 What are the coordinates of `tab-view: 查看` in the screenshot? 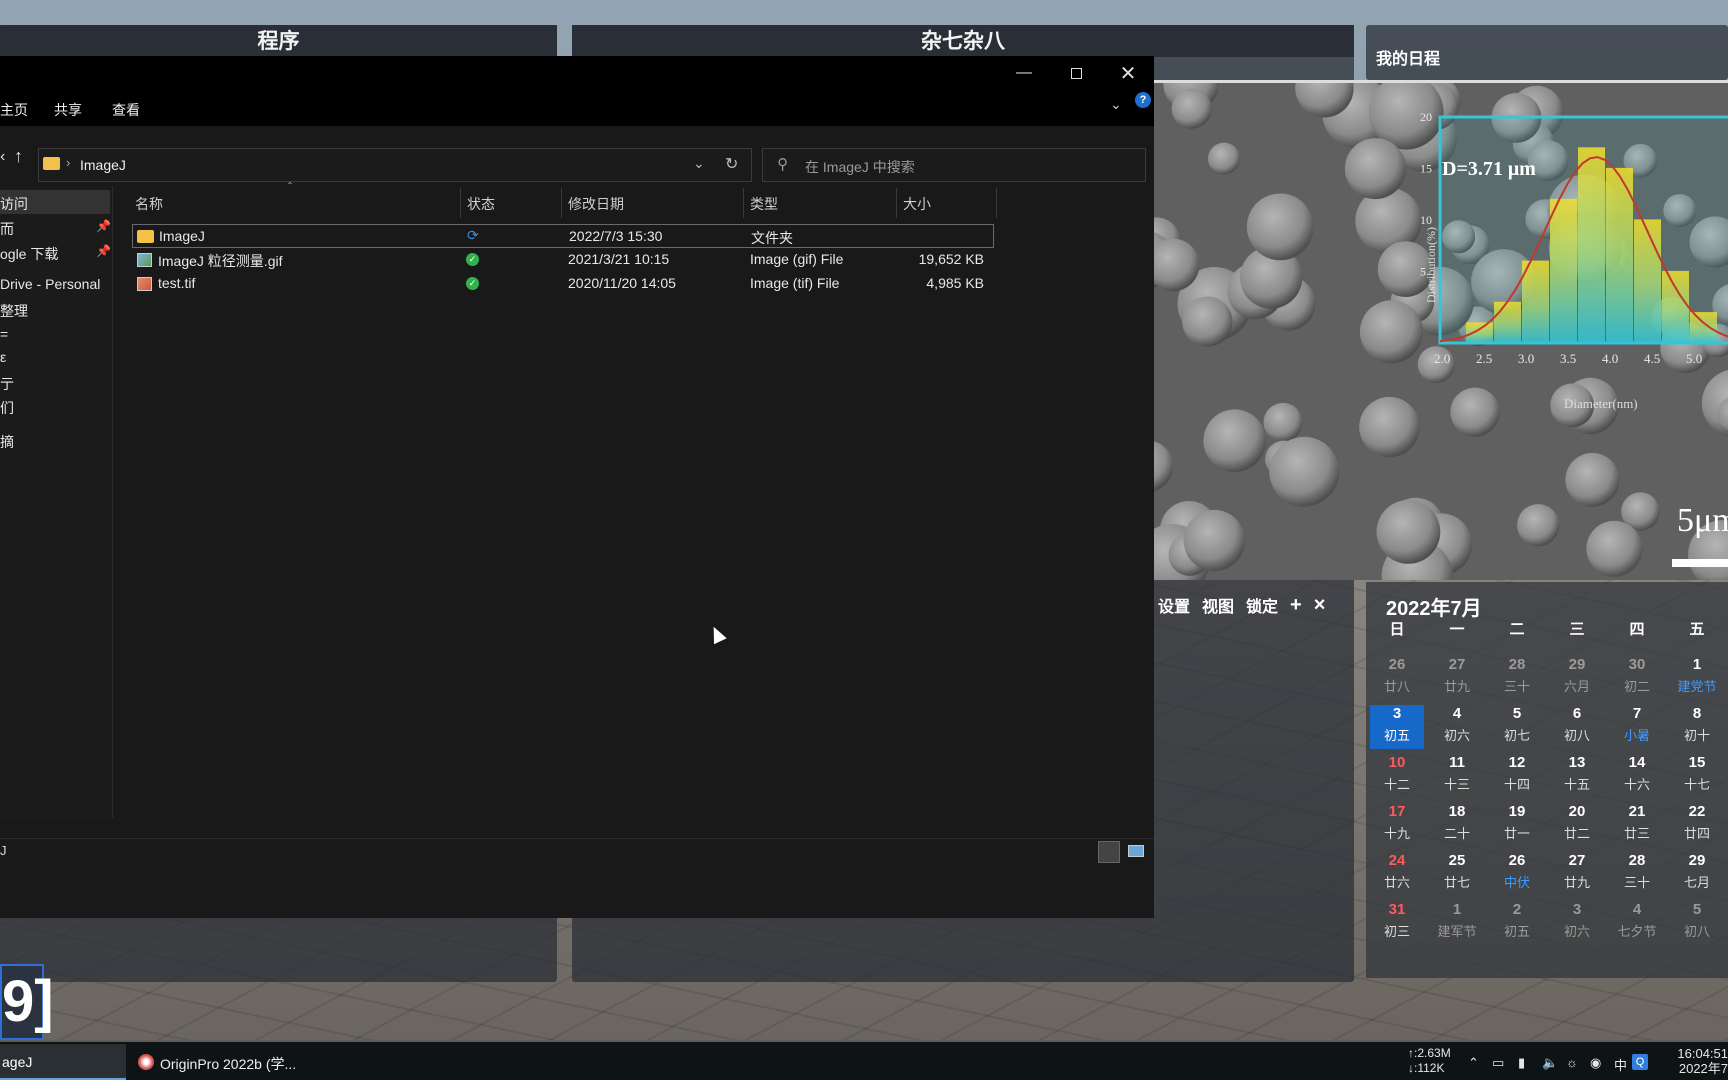 It's located at (126, 110).